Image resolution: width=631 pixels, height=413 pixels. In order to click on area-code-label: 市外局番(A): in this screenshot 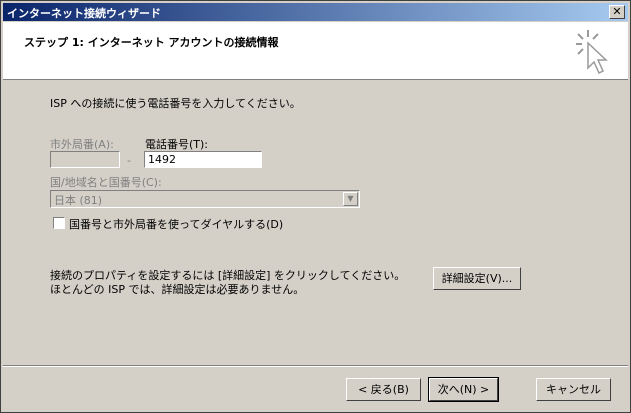, I will do `click(82, 144)`.